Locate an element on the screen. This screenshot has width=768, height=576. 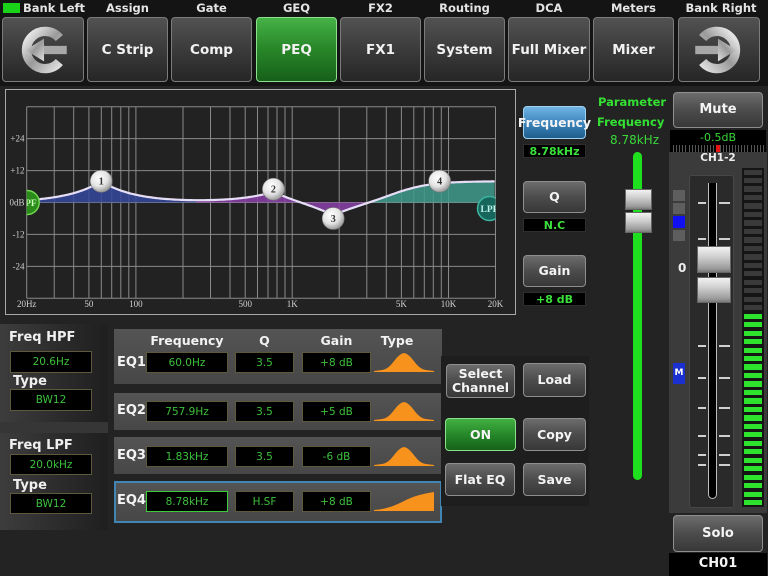
knob-lower is located at coordinates (638, 222).